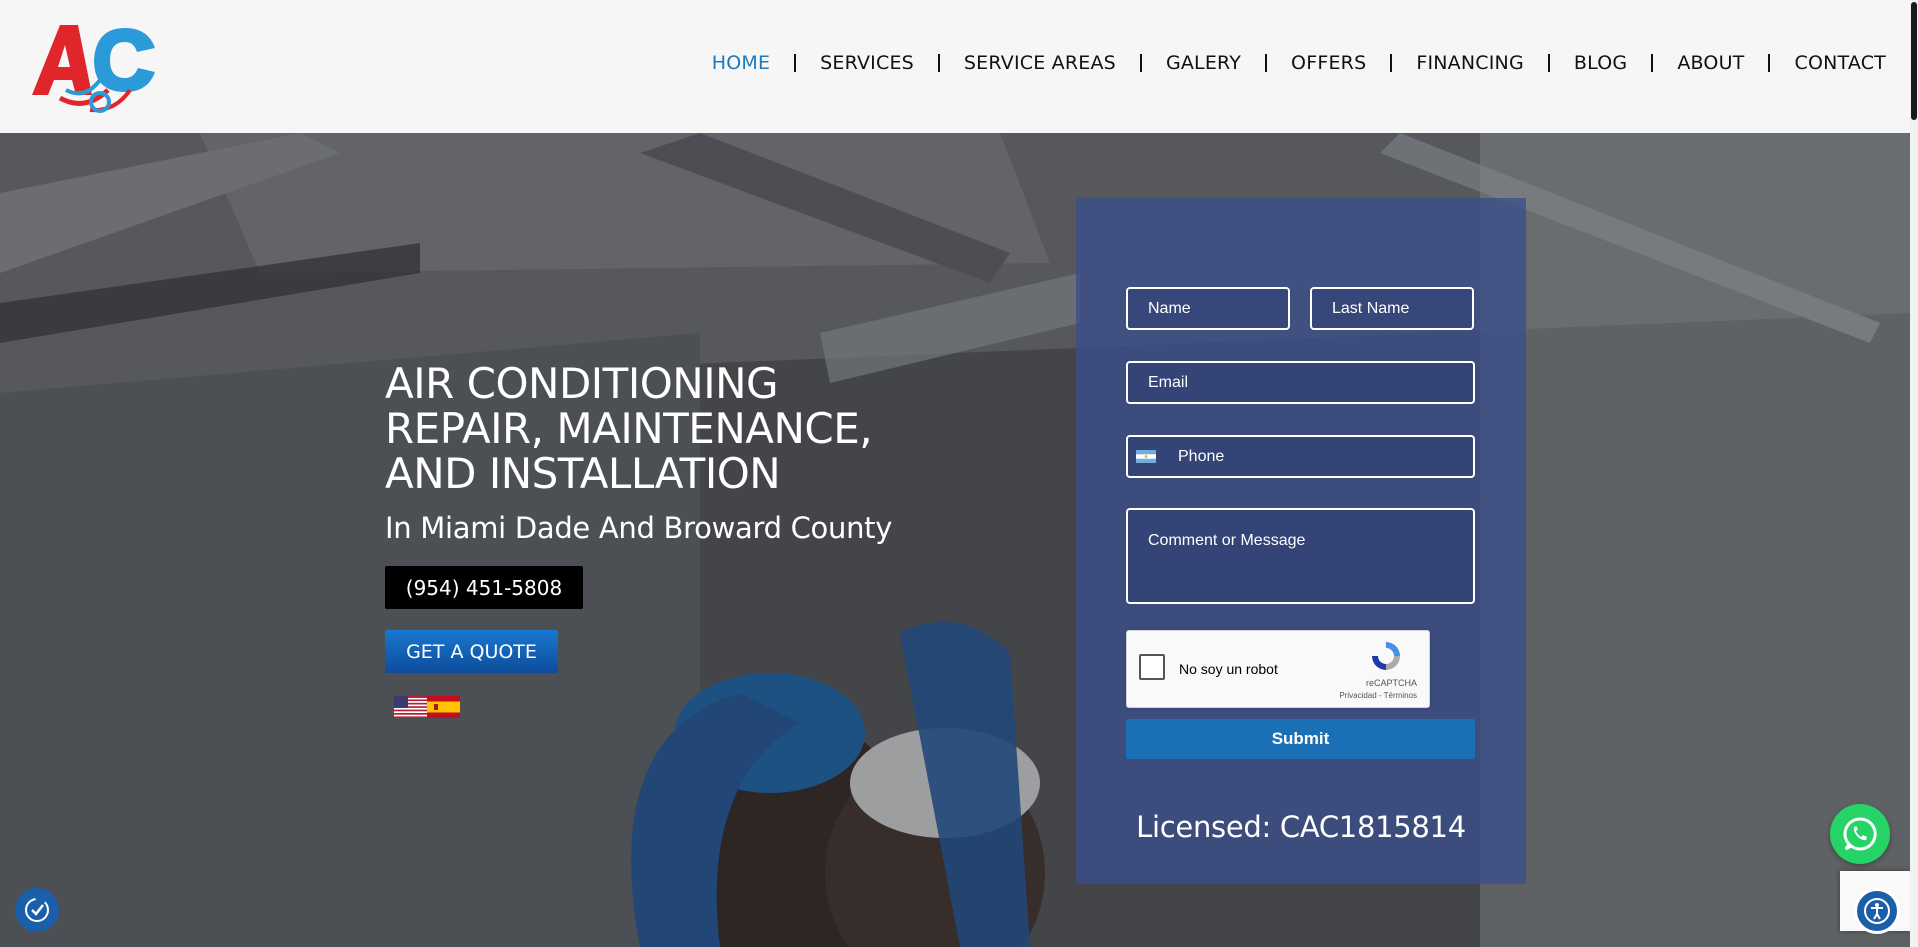 The height and width of the screenshot is (947, 1918). Describe the element at coordinates (97, 70) in the screenshot. I see `ac-logo` at that location.